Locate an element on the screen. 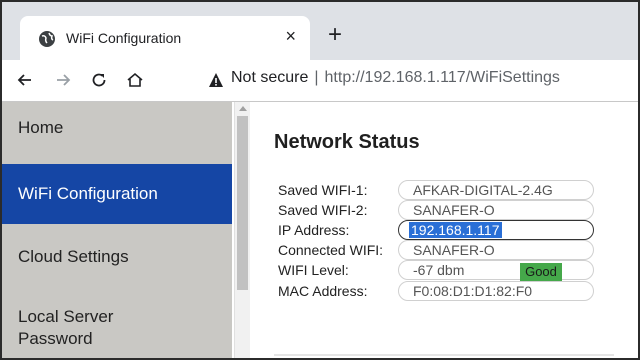 Image resolution: width=640 pixels, height=360 pixels. ip-address-field: 192.168.1.117 is located at coordinates (496, 230).